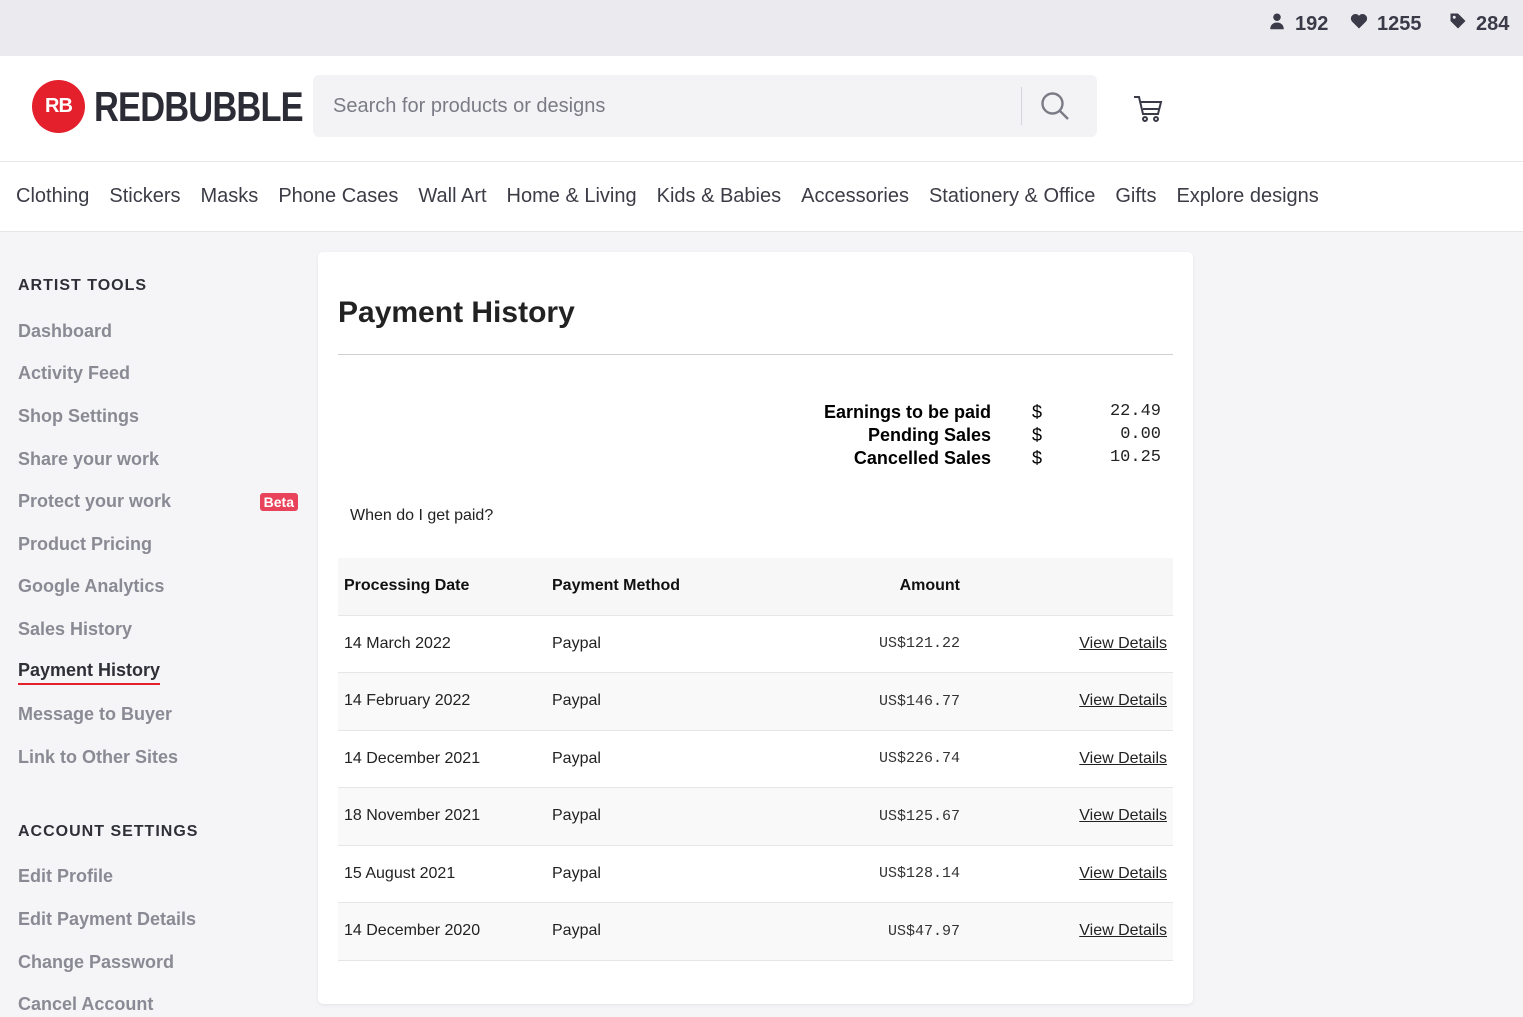 The image size is (1523, 1017). What do you see at coordinates (1135, 196) in the screenshot?
I see `category-gifts: Gifts` at bounding box center [1135, 196].